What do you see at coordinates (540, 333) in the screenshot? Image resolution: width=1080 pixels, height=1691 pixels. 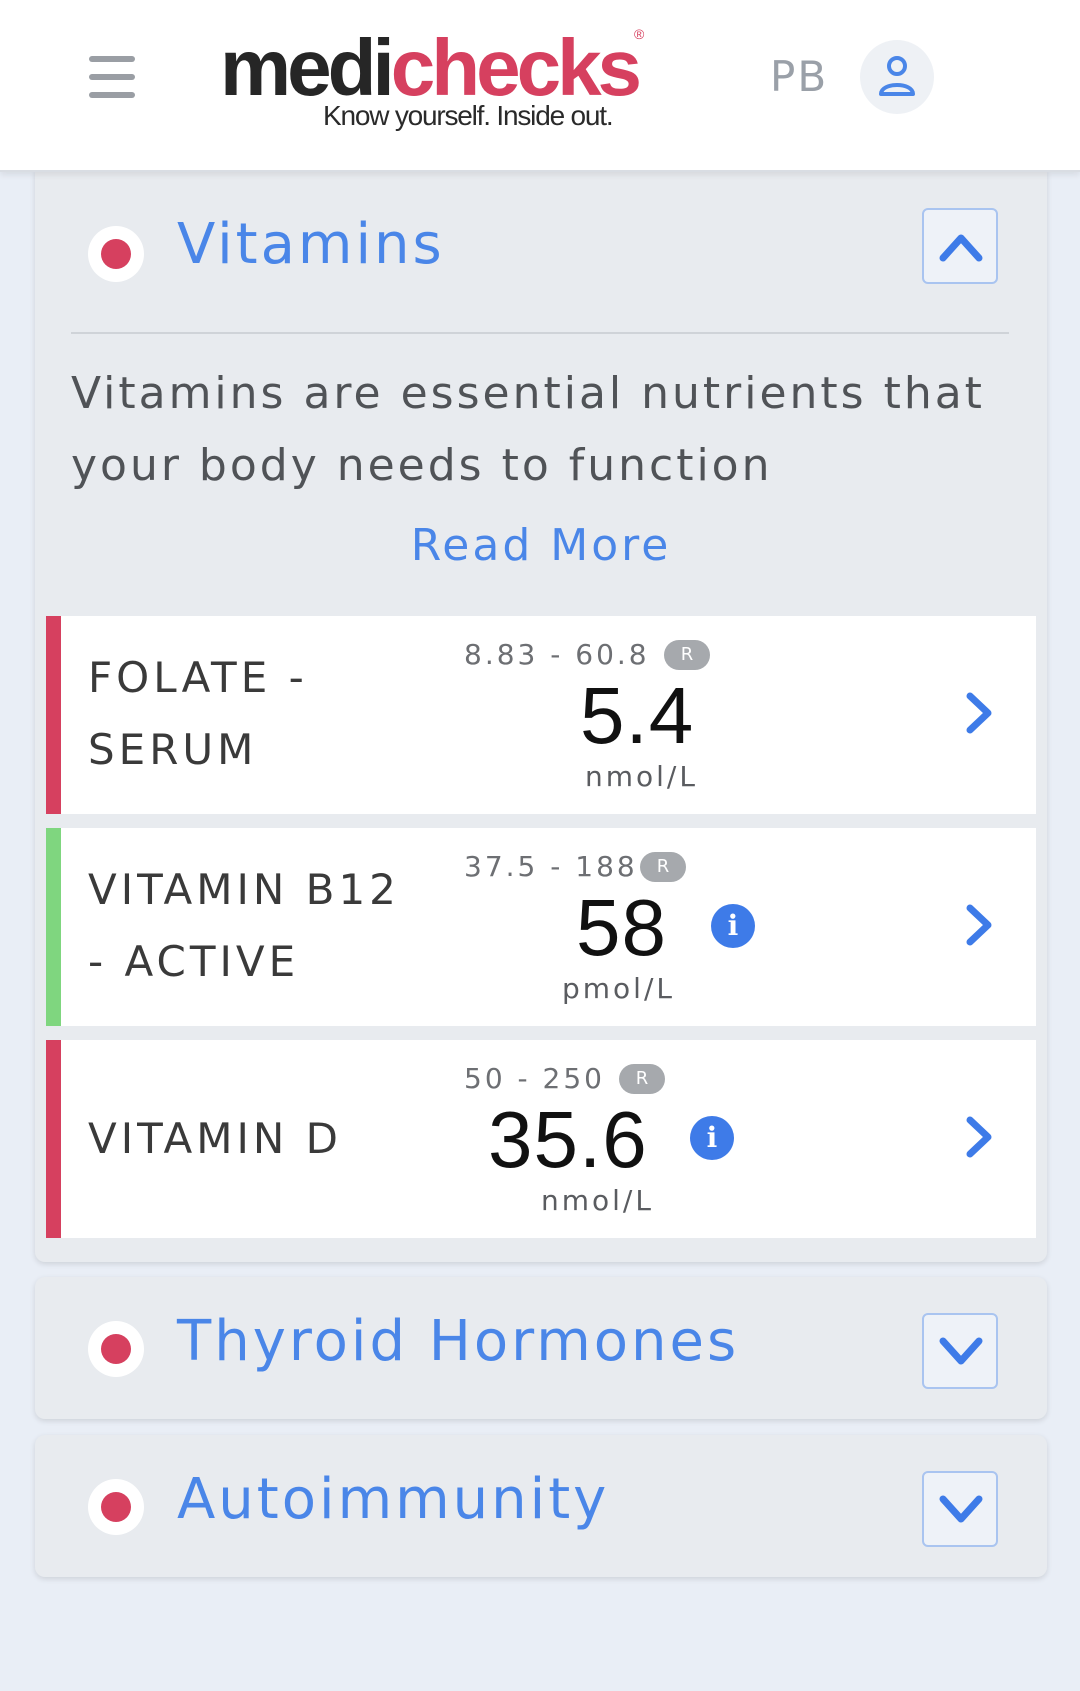 I see `divider` at bounding box center [540, 333].